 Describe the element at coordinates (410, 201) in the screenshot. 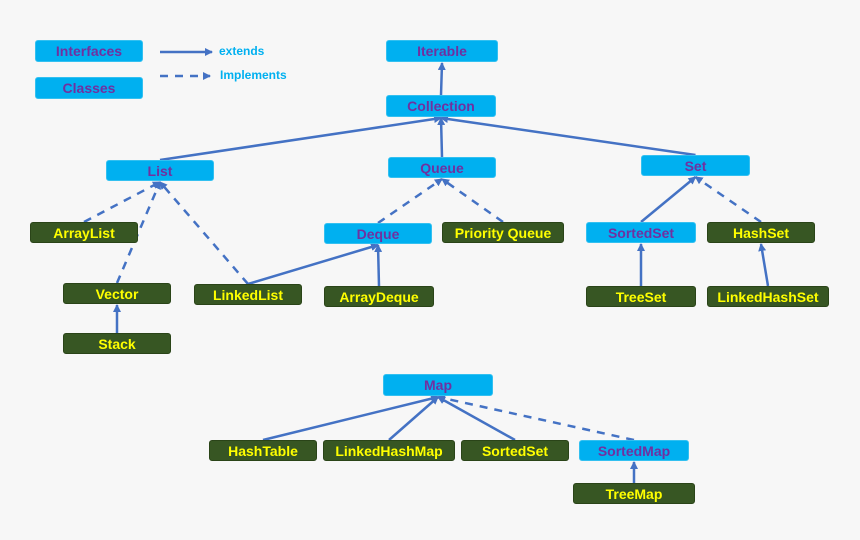

I see `implements-edge-deque-to-queue` at that location.